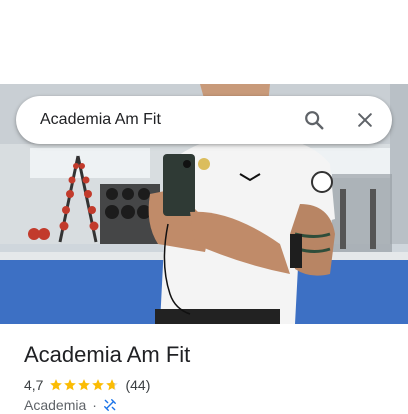 The image size is (408, 414). Describe the element at coordinates (107, 354) in the screenshot. I see `place-title: Academia Am Fit` at that location.